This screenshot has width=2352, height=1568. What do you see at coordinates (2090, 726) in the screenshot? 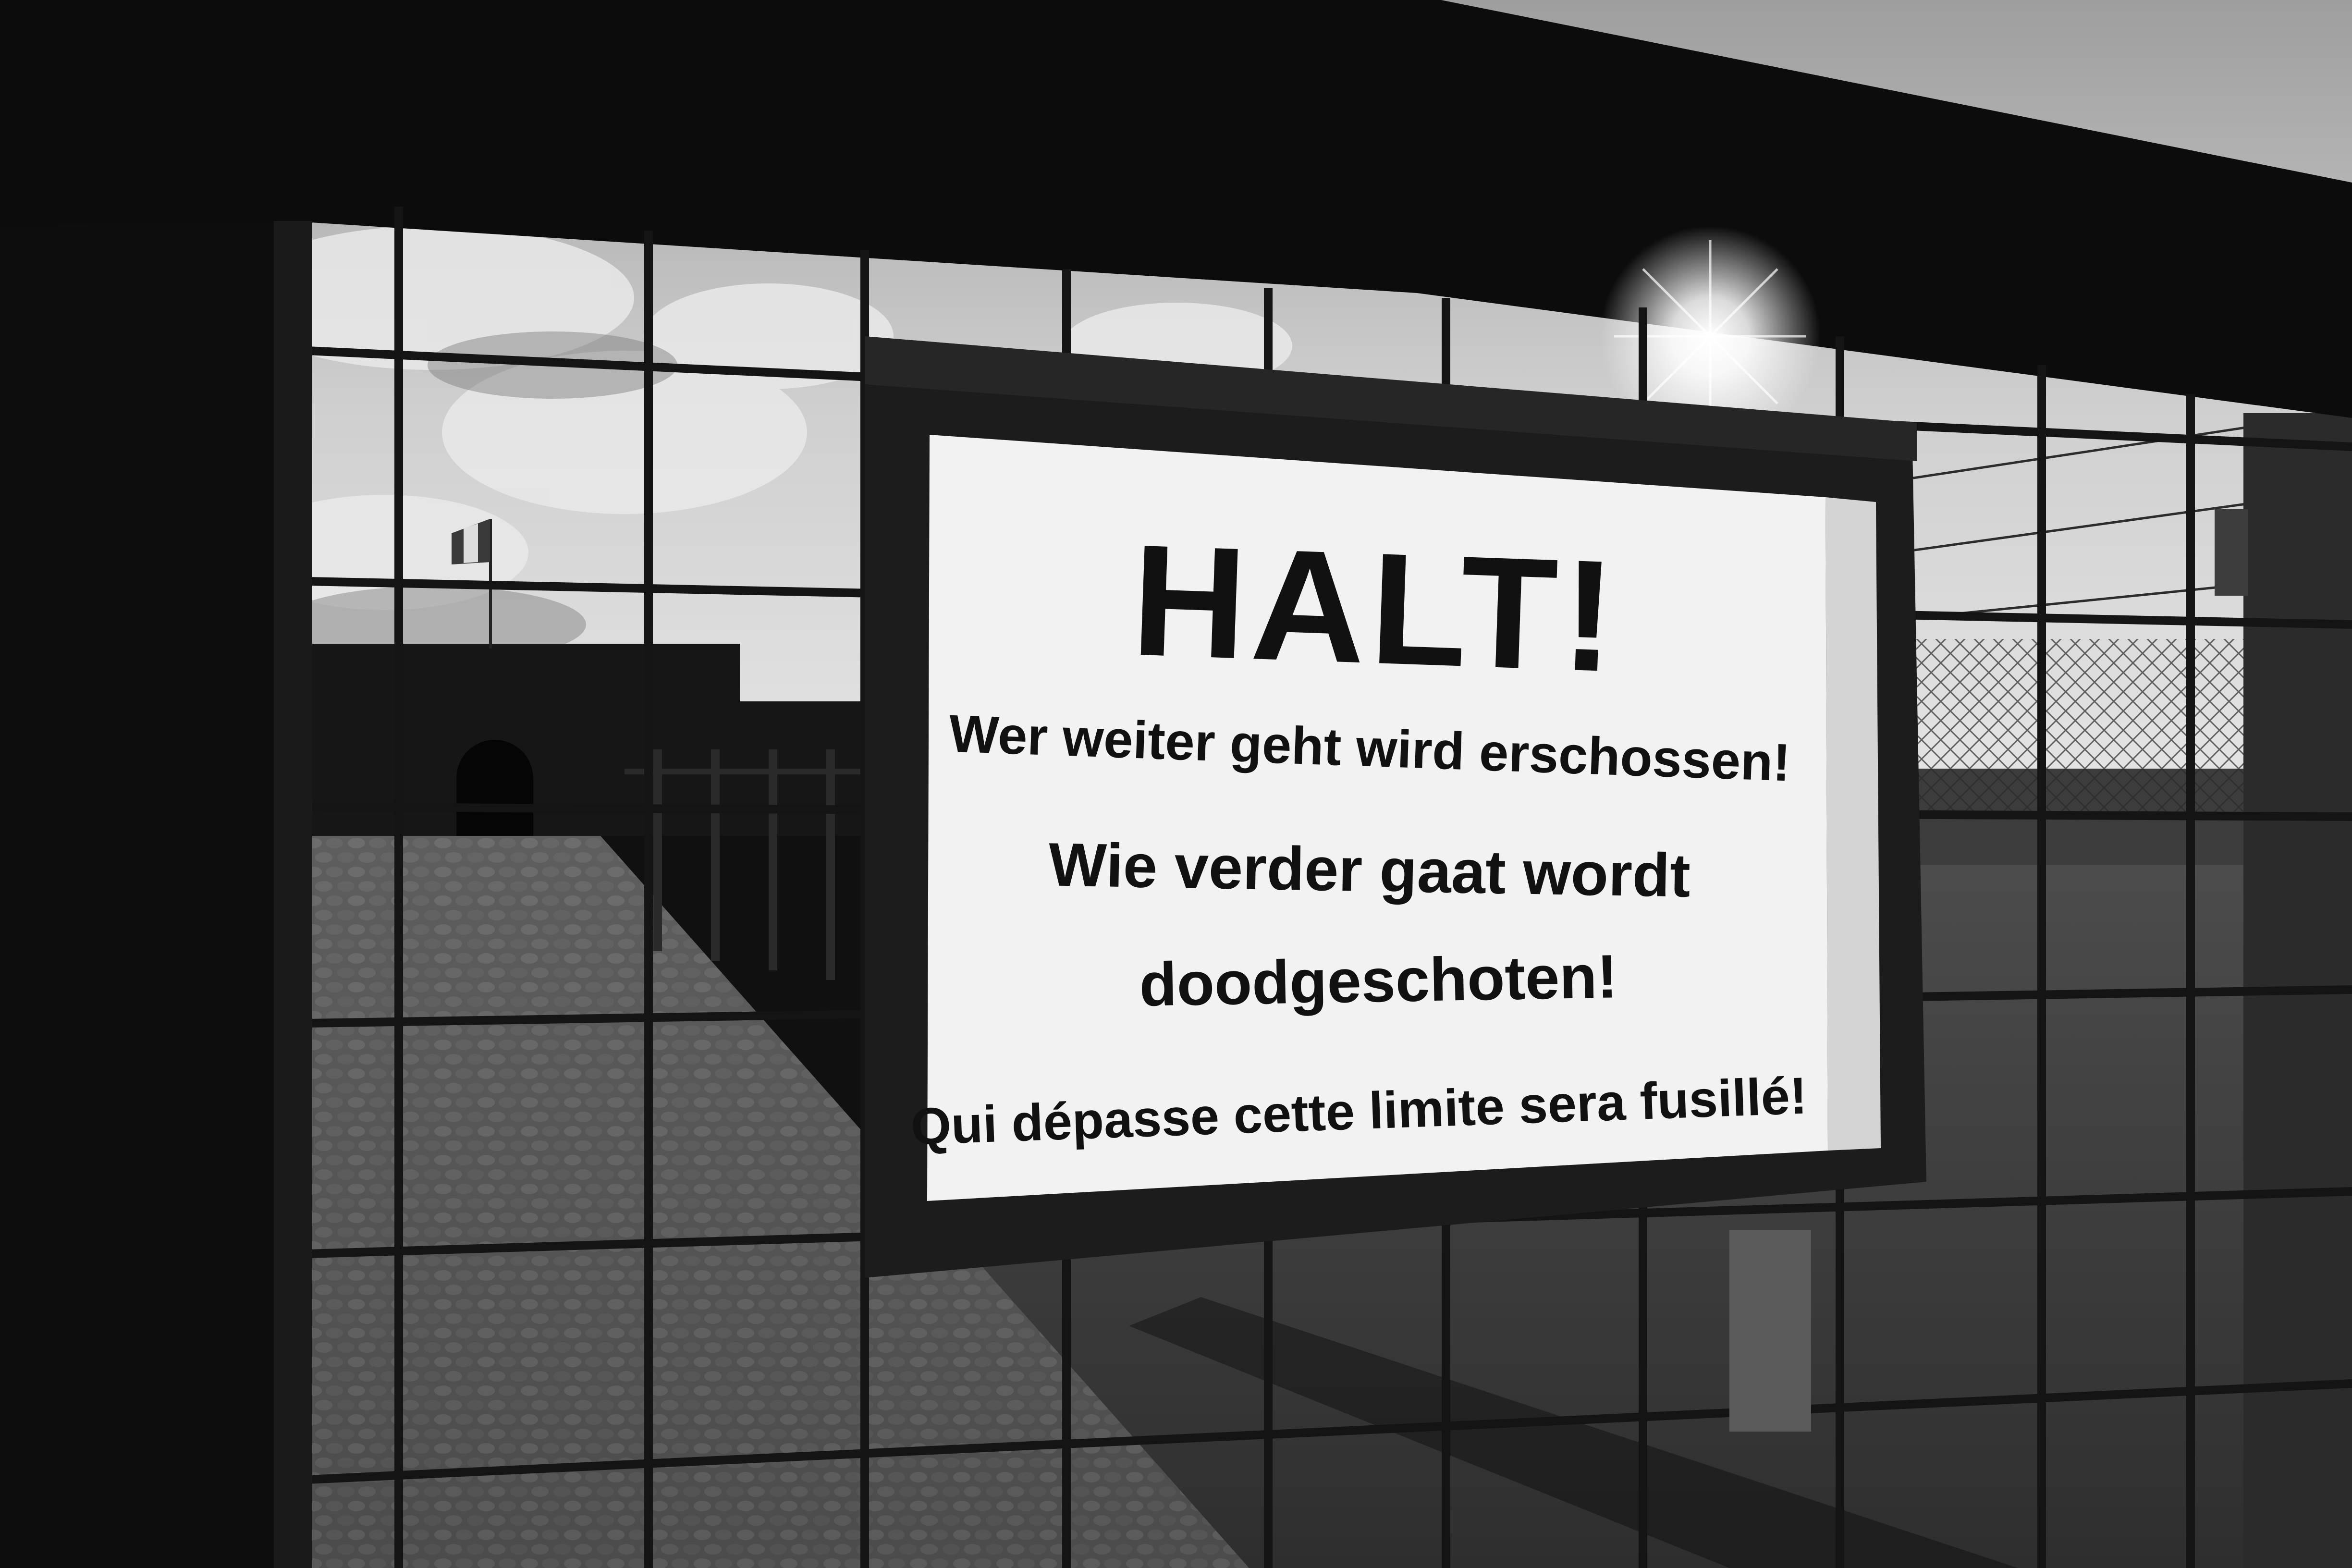
I see `chainlink-fence` at bounding box center [2090, 726].